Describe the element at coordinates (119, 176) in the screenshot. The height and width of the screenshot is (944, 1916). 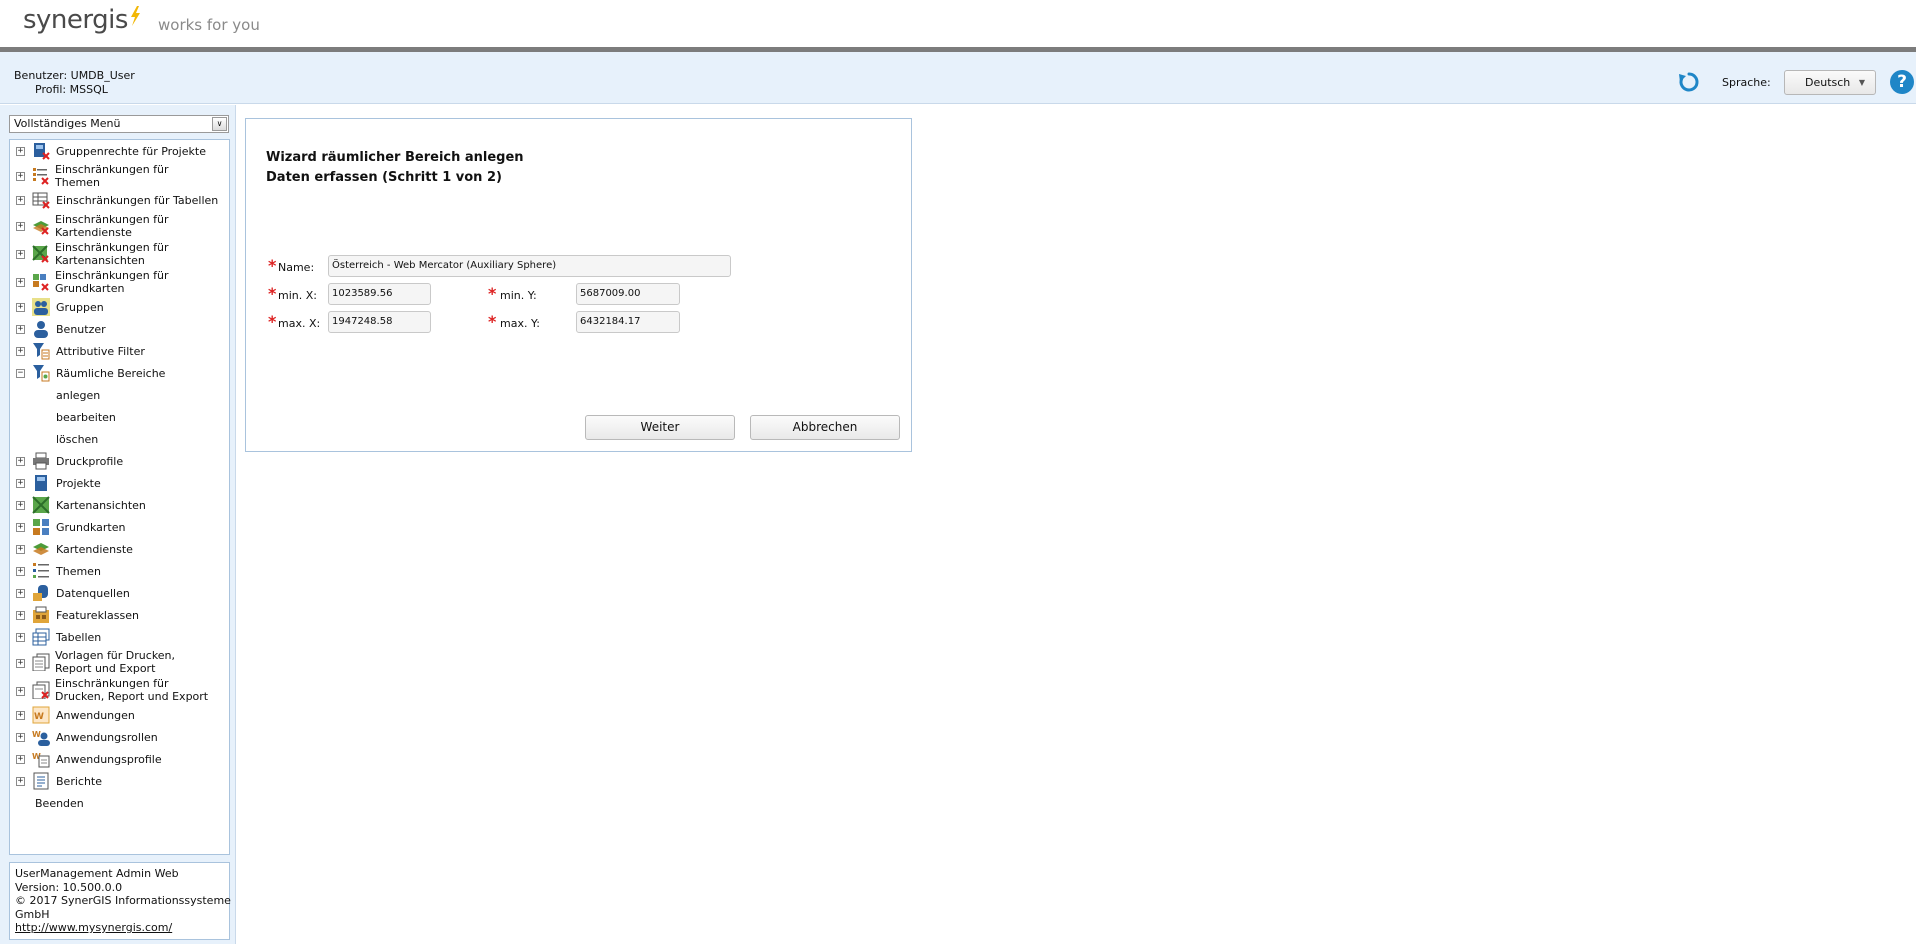
I see `tree-item-einschraenkungen-themen: + Einschränkungen für Themen` at that location.